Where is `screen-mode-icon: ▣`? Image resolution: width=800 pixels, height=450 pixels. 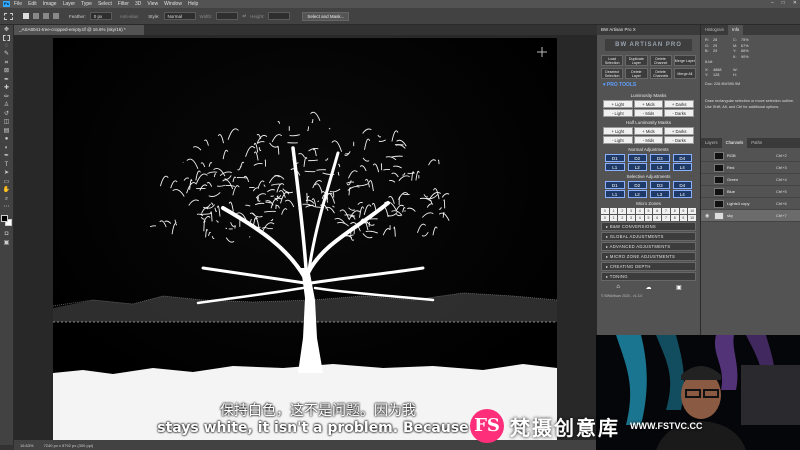
screen-mode-icon: ▣ is located at coordinates (6, 243).